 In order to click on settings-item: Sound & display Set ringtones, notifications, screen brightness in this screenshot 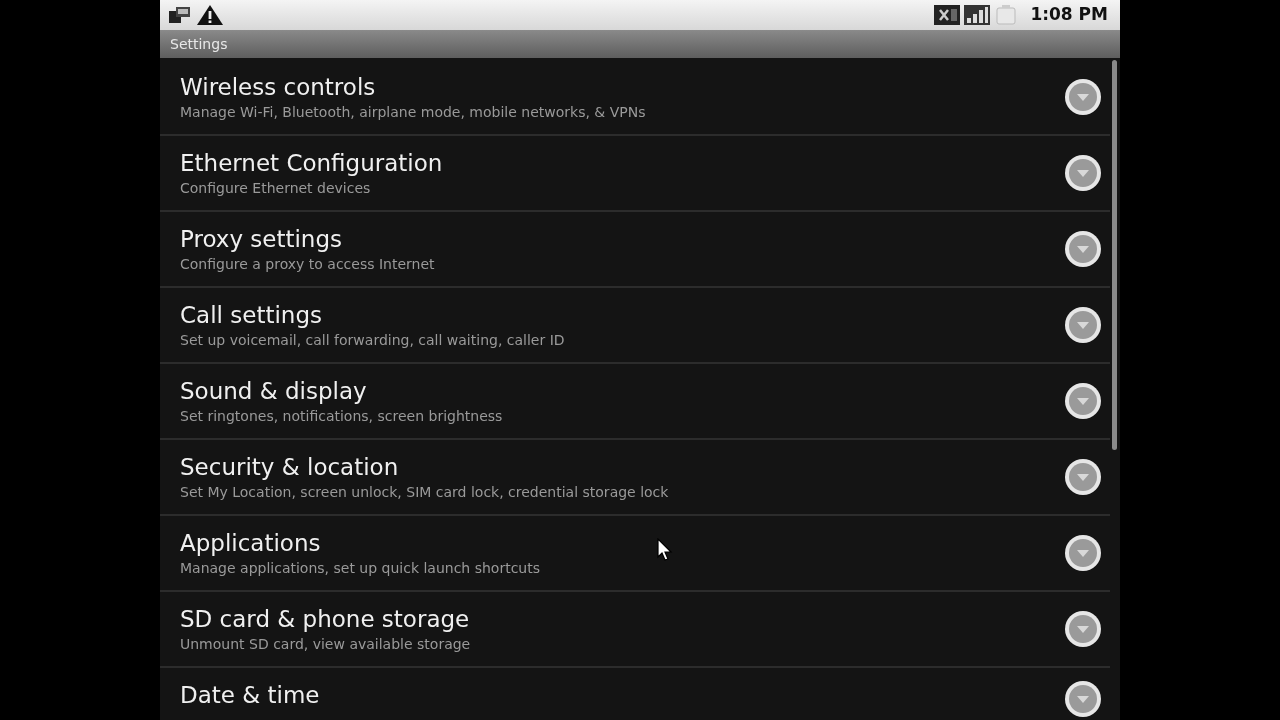, I will do `click(635, 402)`.